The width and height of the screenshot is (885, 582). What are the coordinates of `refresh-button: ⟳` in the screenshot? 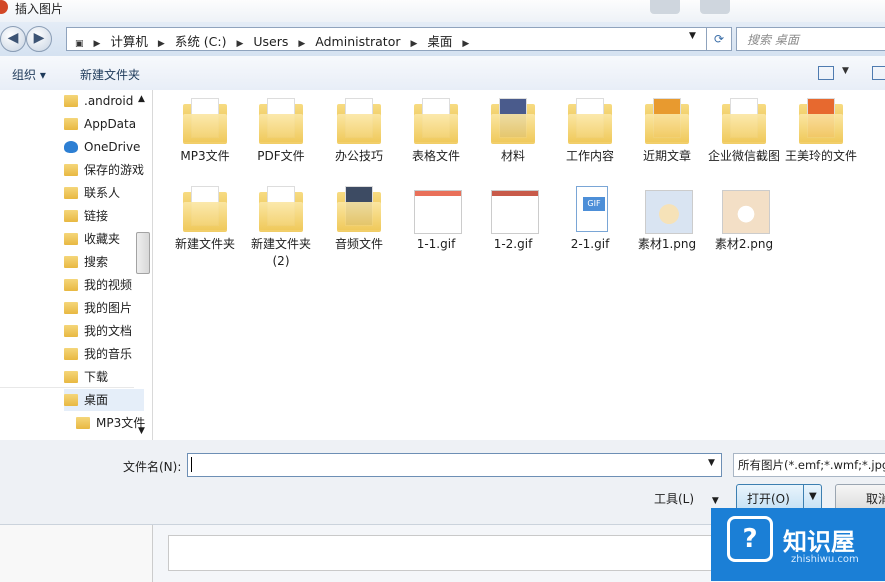 It's located at (719, 39).